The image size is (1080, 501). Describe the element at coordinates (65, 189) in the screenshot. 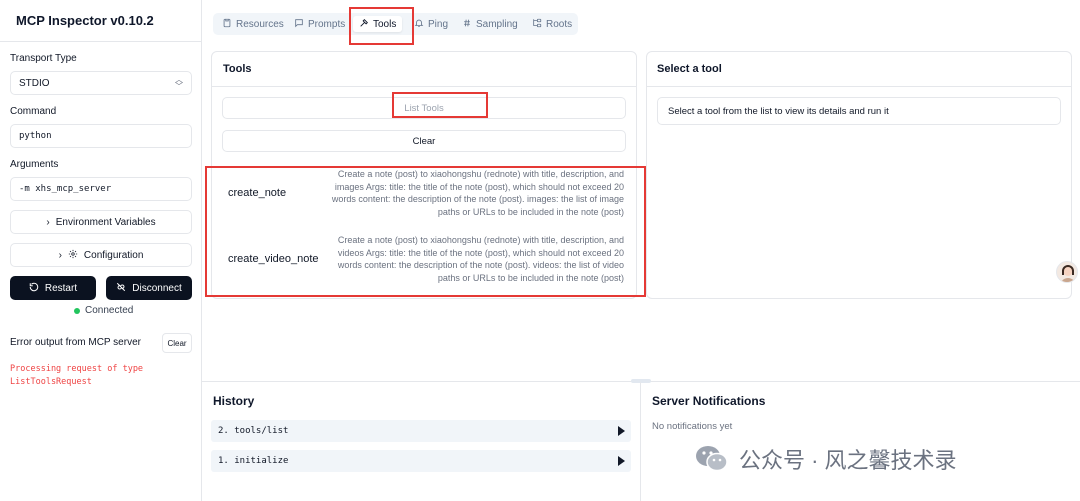

I see `arguments-value: -m xhs_mcp_server` at that location.